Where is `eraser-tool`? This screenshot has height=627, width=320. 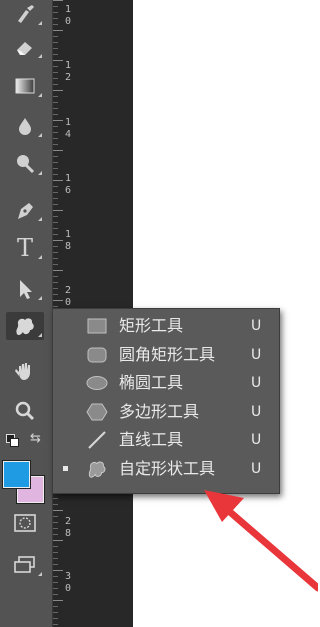 eraser-tool is located at coordinates (25, 47).